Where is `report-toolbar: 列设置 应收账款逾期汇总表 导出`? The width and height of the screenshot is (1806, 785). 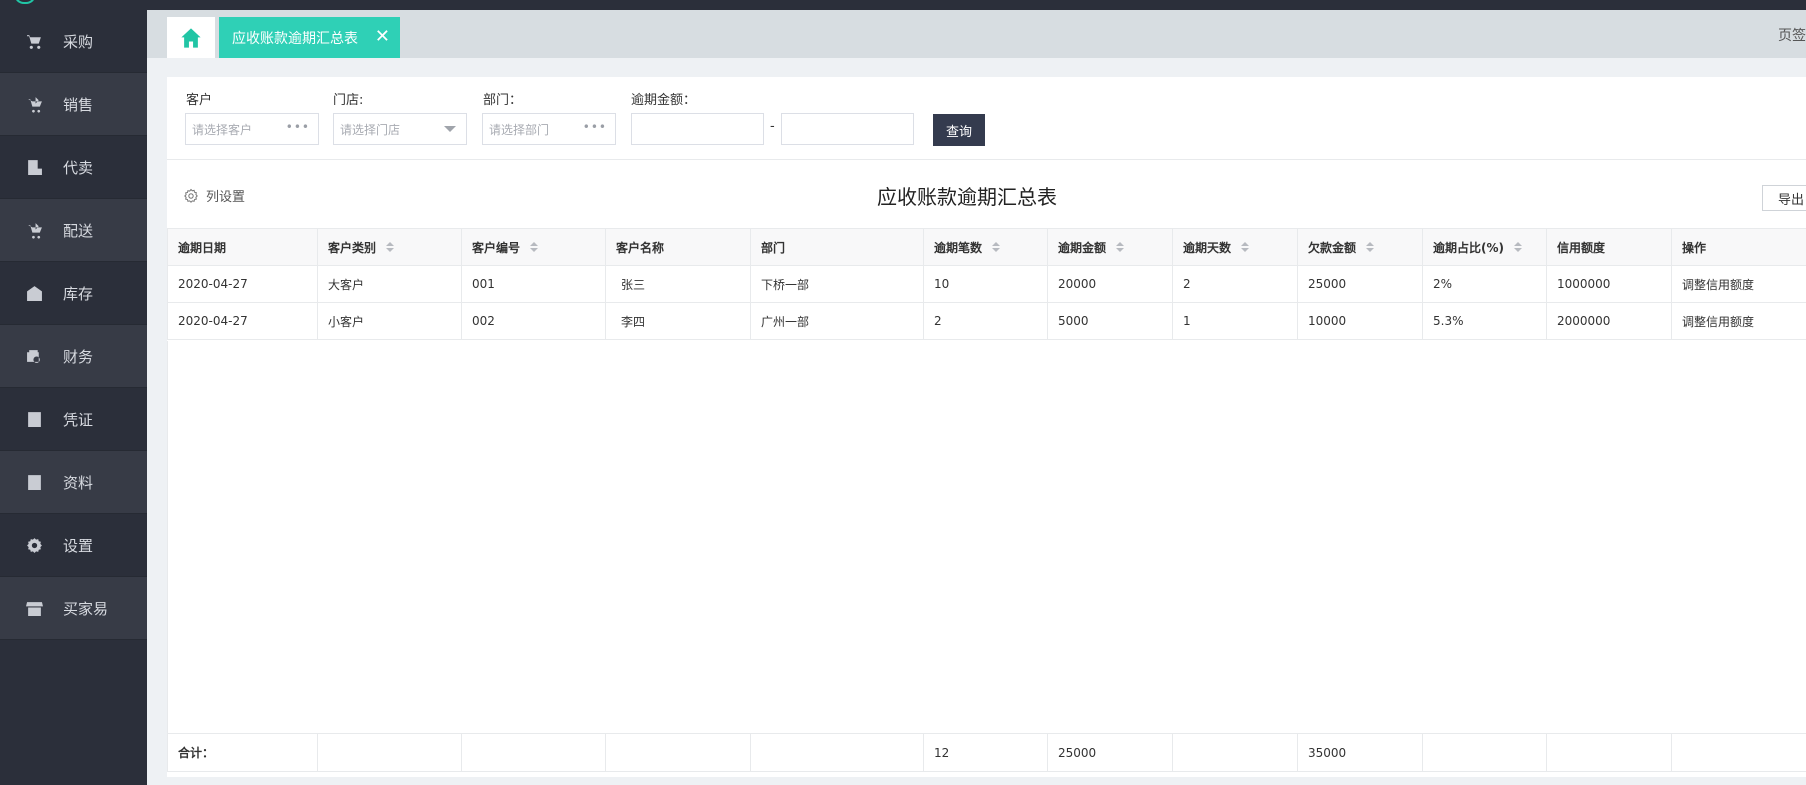
report-toolbar: 列设置 应收账款逾期汇总表 导出 is located at coordinates (986, 194).